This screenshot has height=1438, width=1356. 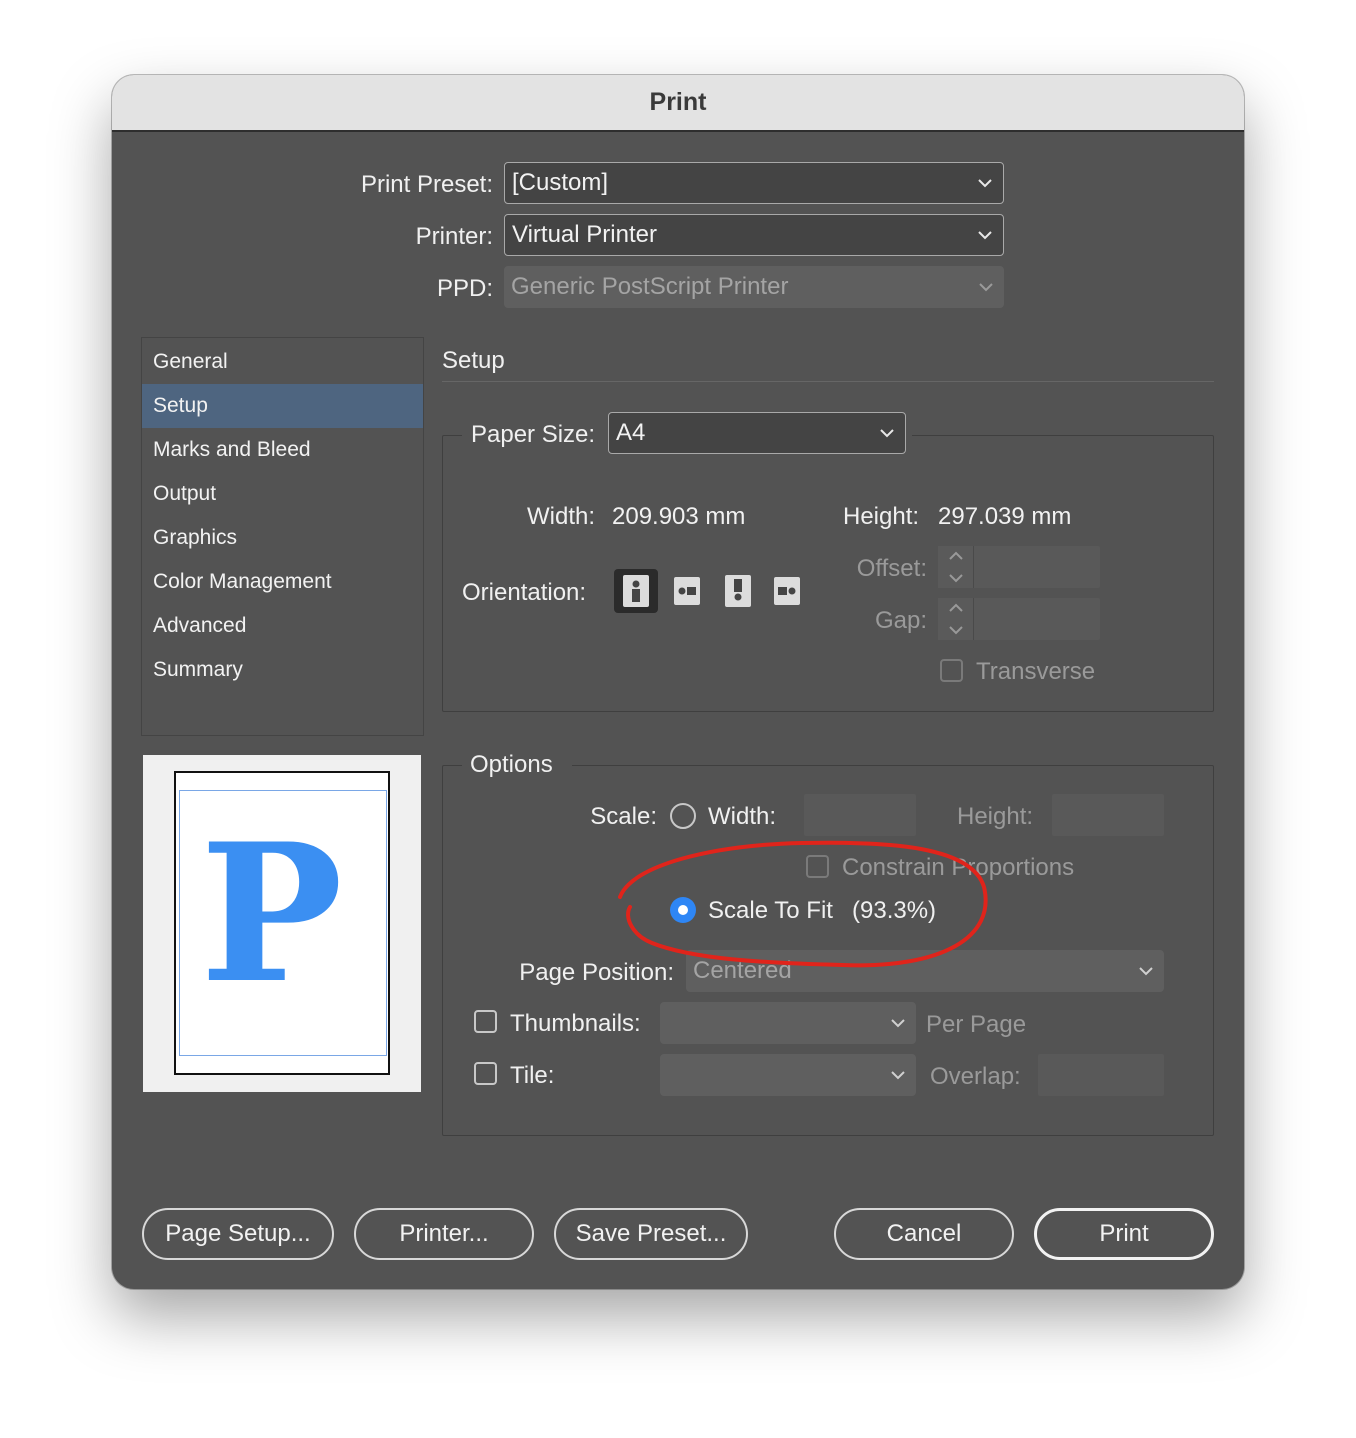 What do you see at coordinates (1124, 1234) in the screenshot?
I see `print-button: Print` at bounding box center [1124, 1234].